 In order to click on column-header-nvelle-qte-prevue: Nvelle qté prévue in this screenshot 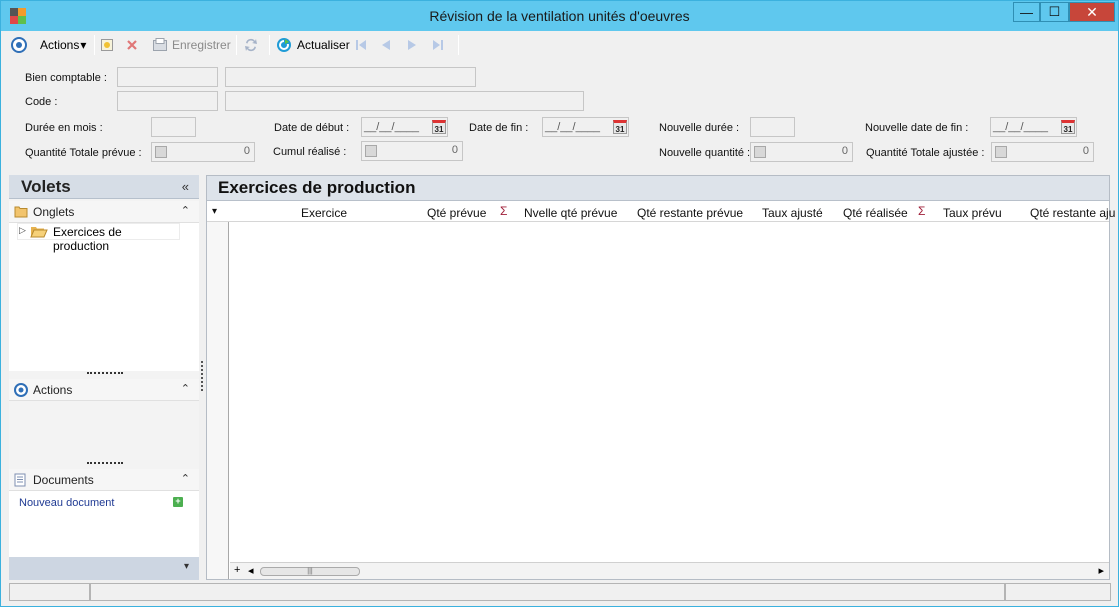, I will do `click(570, 213)`.